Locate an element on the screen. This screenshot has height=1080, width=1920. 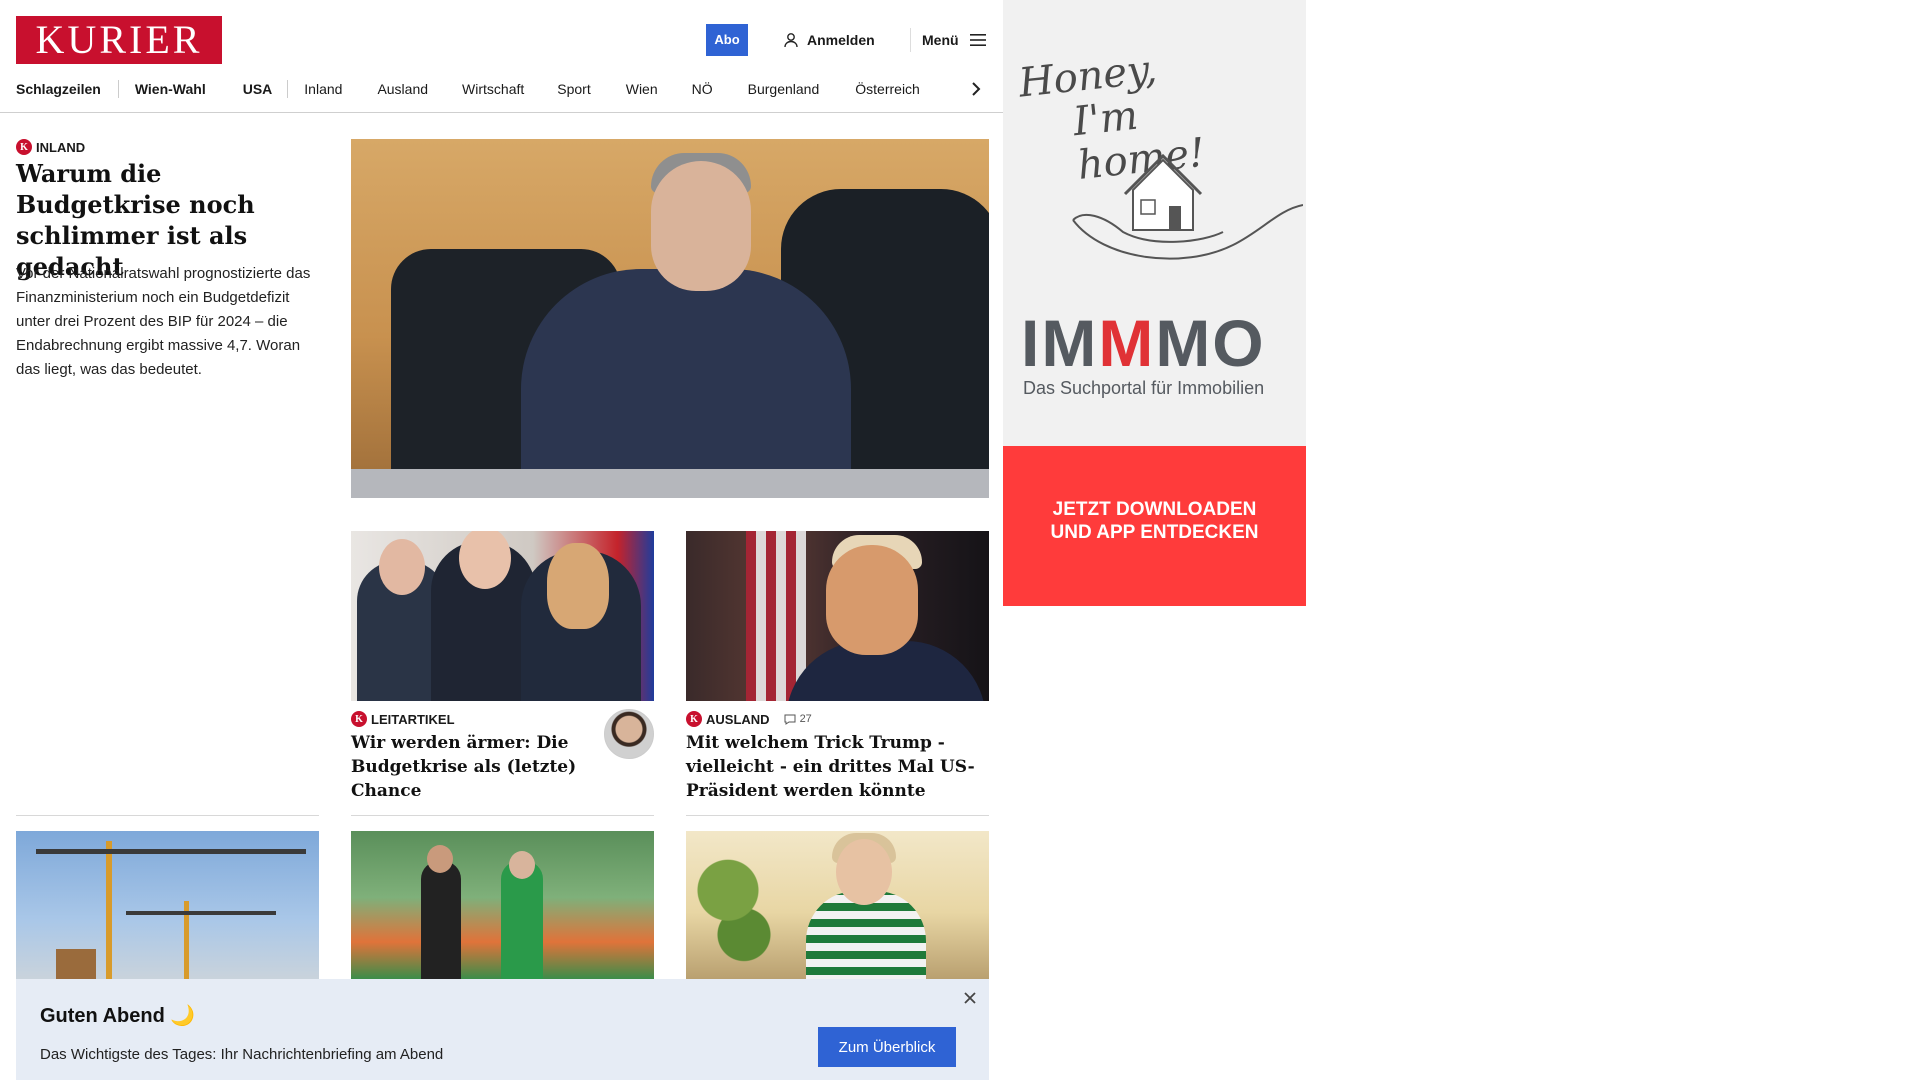
story-meta-leitartikel: K LEITARTIKEL is located at coordinates (403, 719).